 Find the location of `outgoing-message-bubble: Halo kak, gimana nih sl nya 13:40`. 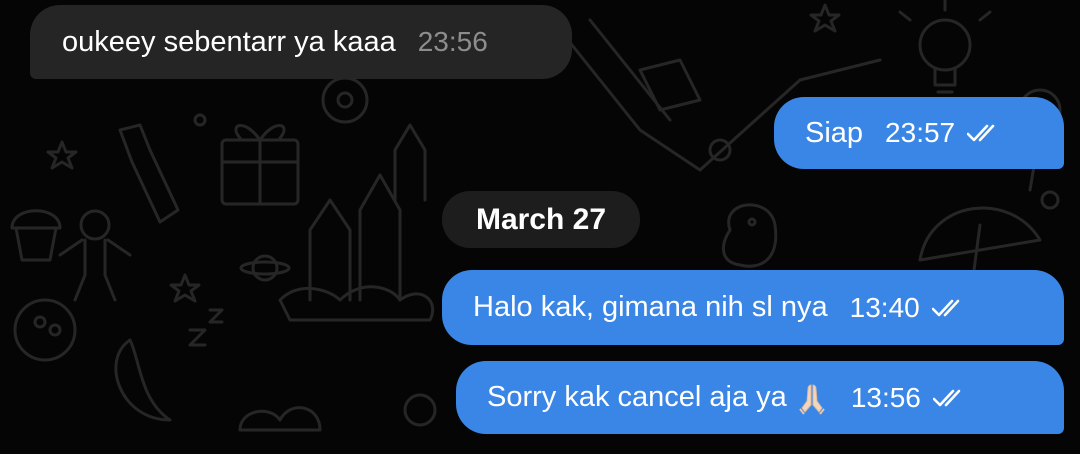

outgoing-message-bubble: Halo kak, gimana nih sl nya 13:40 is located at coordinates (753, 307).